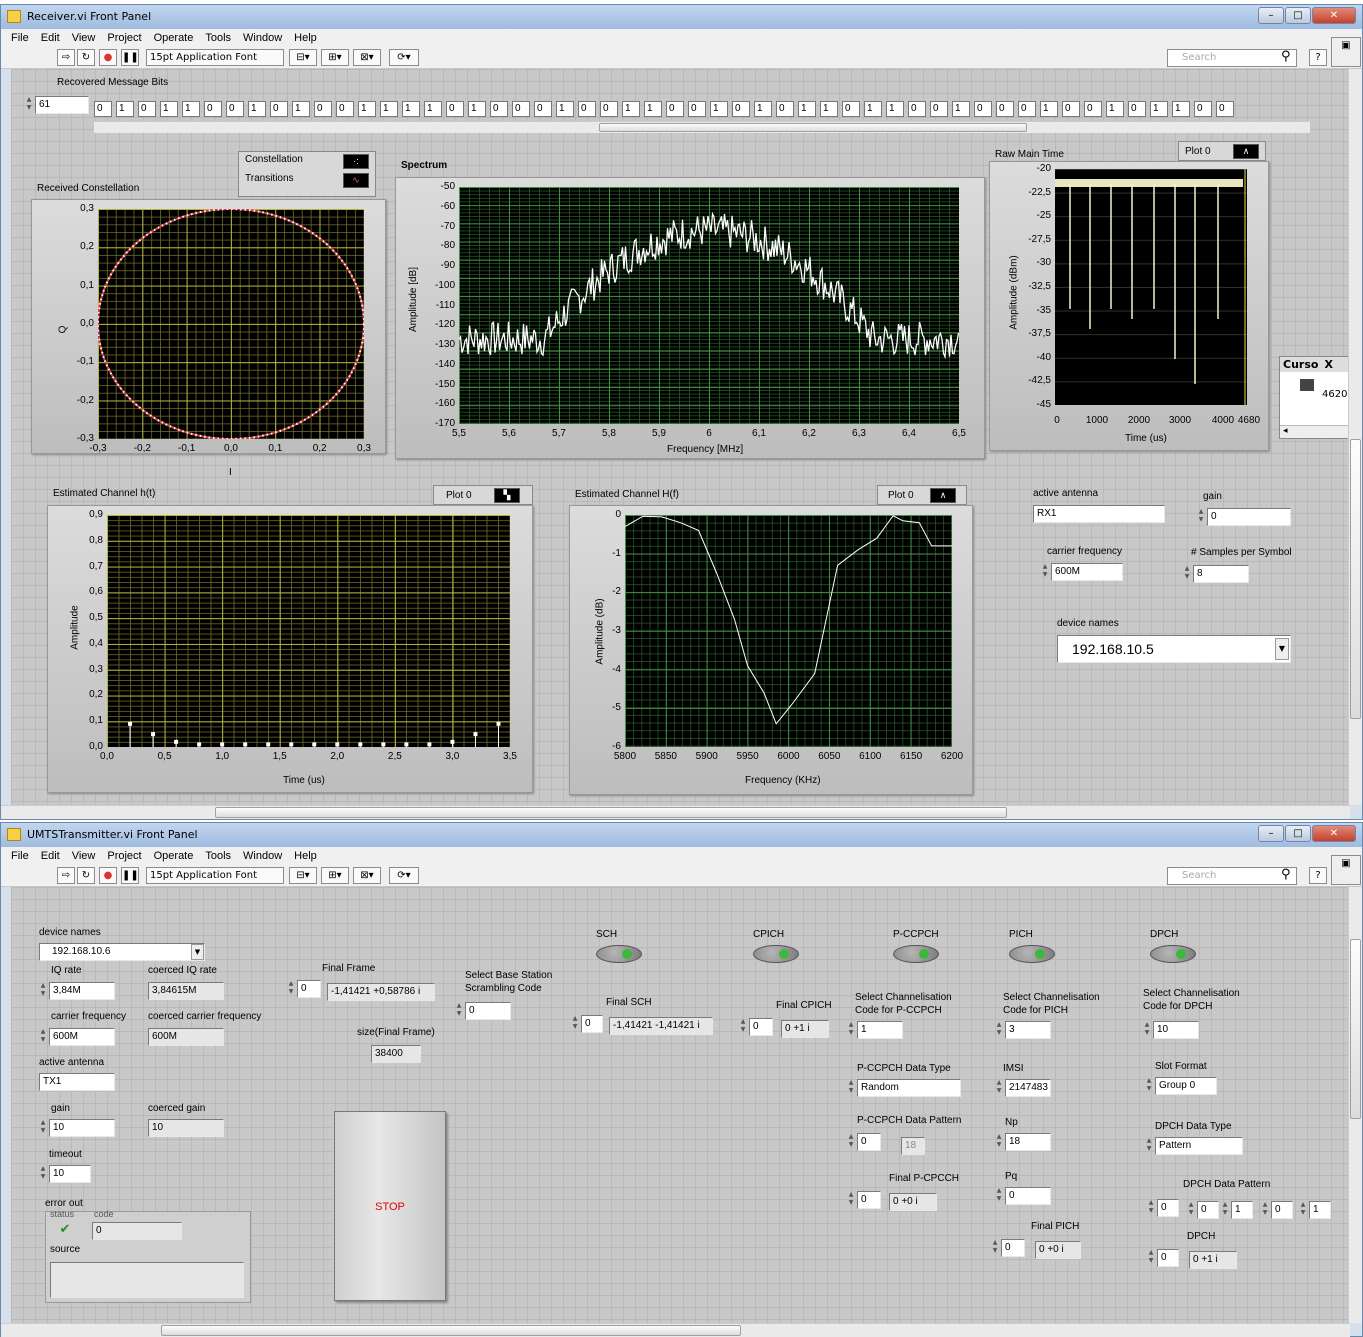 The width and height of the screenshot is (1363, 1337). What do you see at coordinates (488, 1011) in the screenshot?
I see `scrambling-field: 0` at bounding box center [488, 1011].